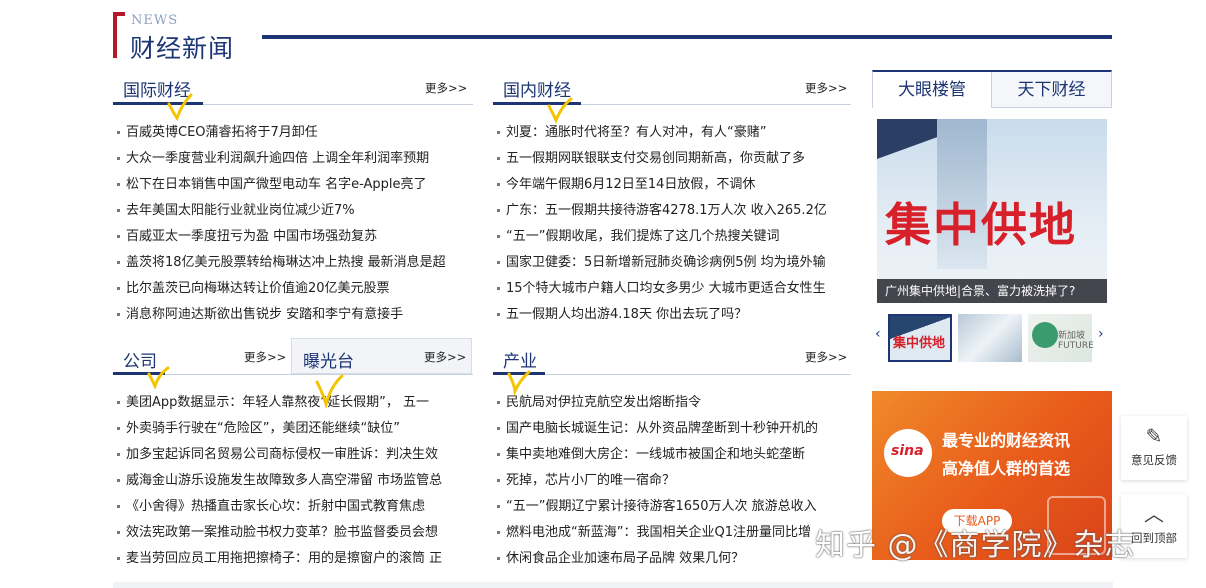 This screenshot has height=588, width=1206. I want to click on ad-line-2: 高净值人群的首选, so click(1006, 468).